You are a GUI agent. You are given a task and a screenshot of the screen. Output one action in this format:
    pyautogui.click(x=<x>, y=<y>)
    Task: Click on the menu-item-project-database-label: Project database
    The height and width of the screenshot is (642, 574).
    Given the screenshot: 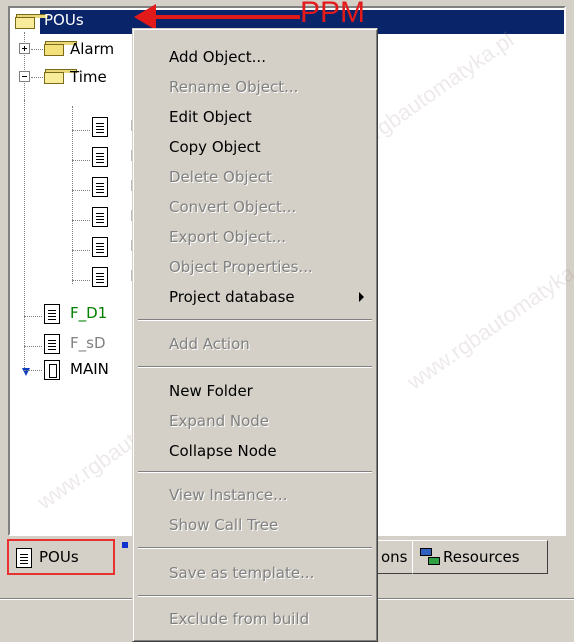 What is the action you would take?
    pyautogui.click(x=232, y=297)
    